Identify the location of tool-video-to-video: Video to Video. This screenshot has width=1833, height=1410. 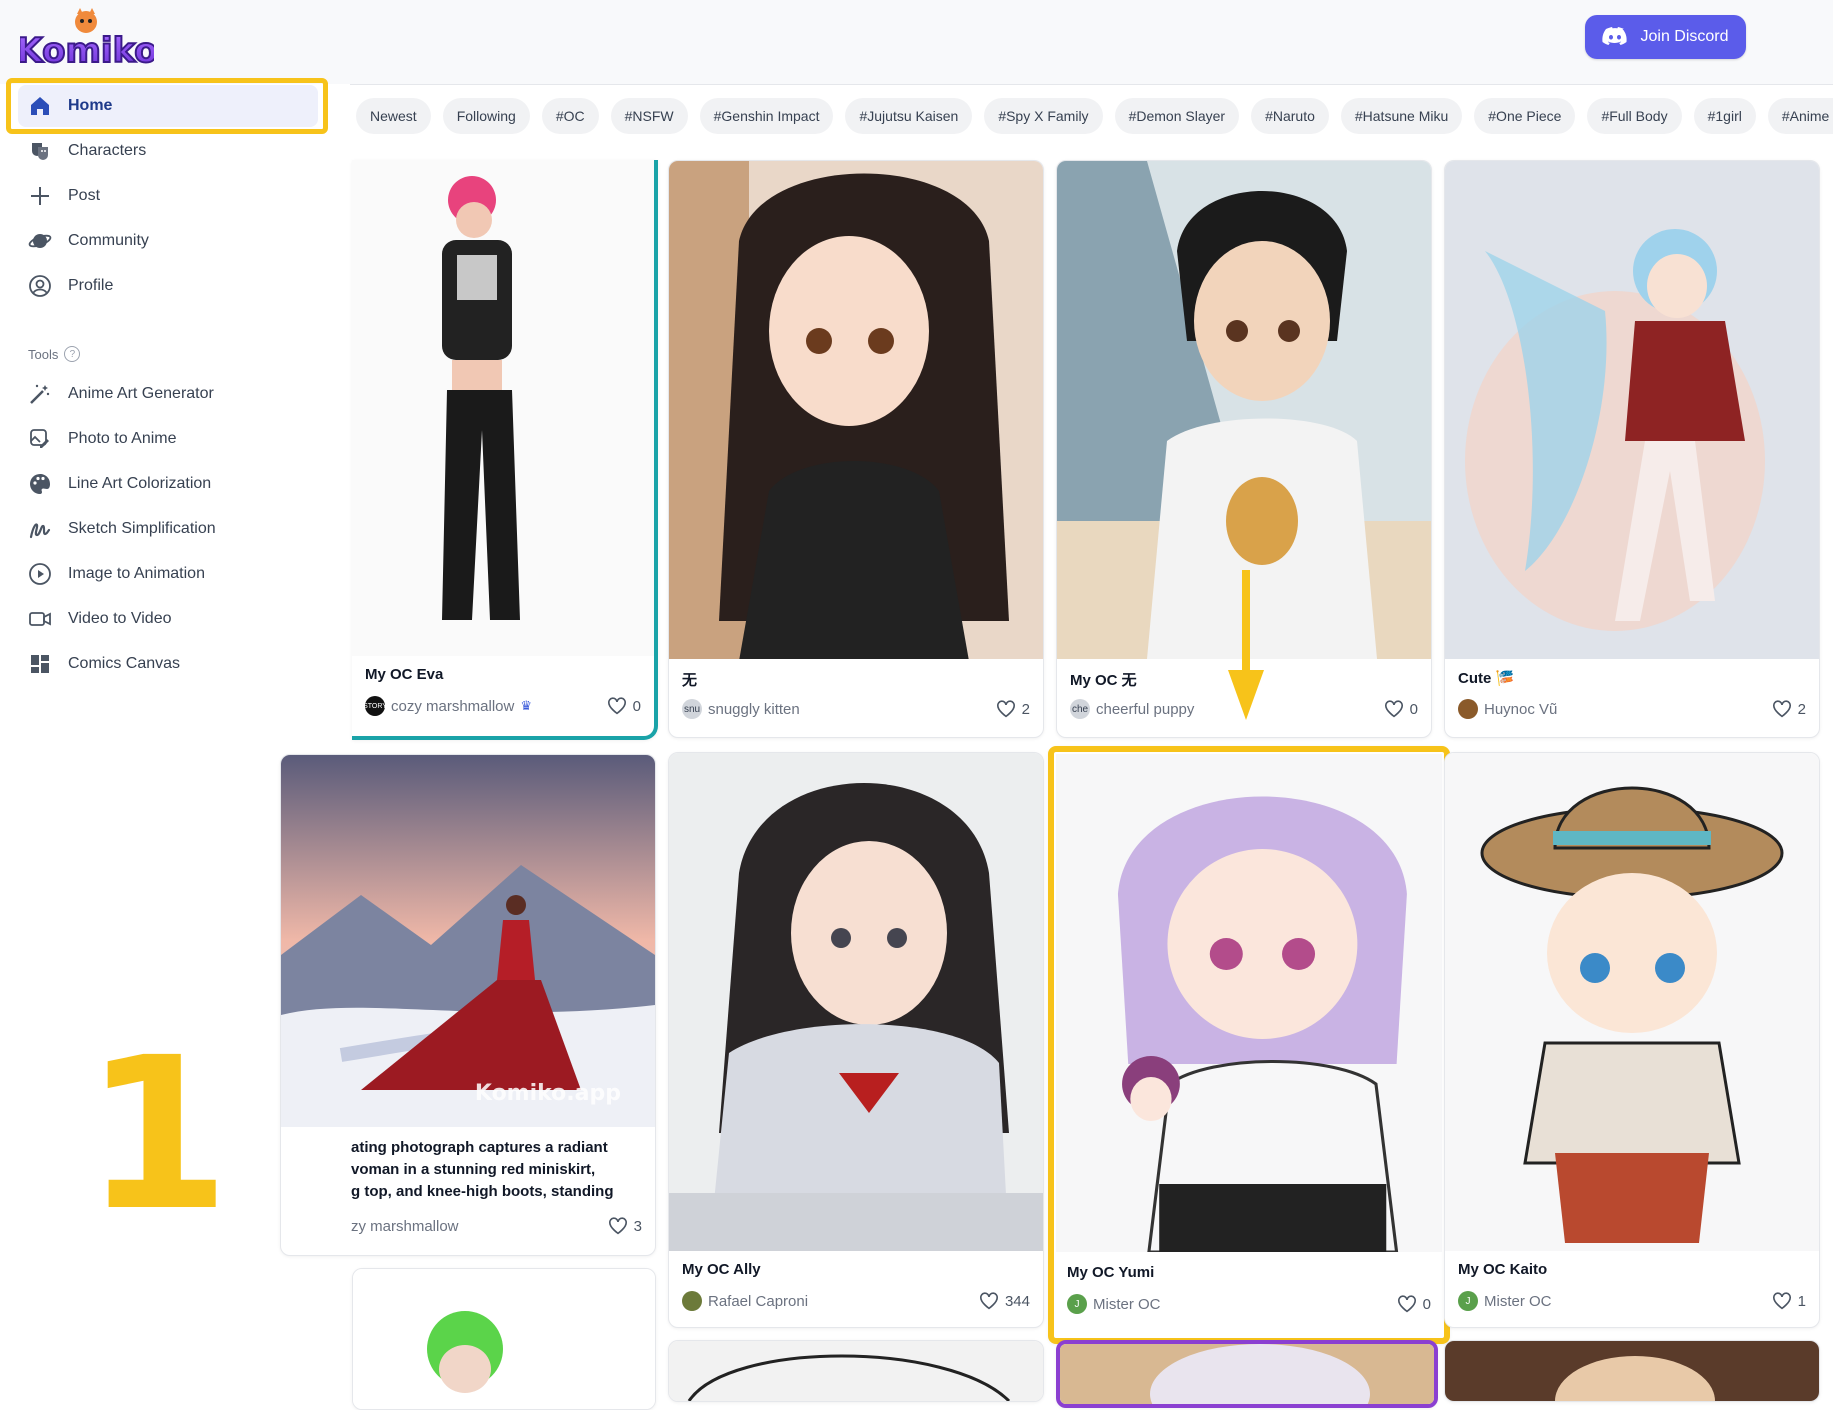
(168, 619).